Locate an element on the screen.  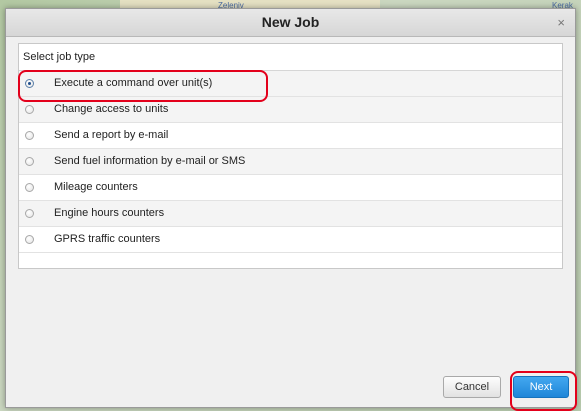
option-engine-hours-counters: Engine hours counters is located at coordinates (290, 214).